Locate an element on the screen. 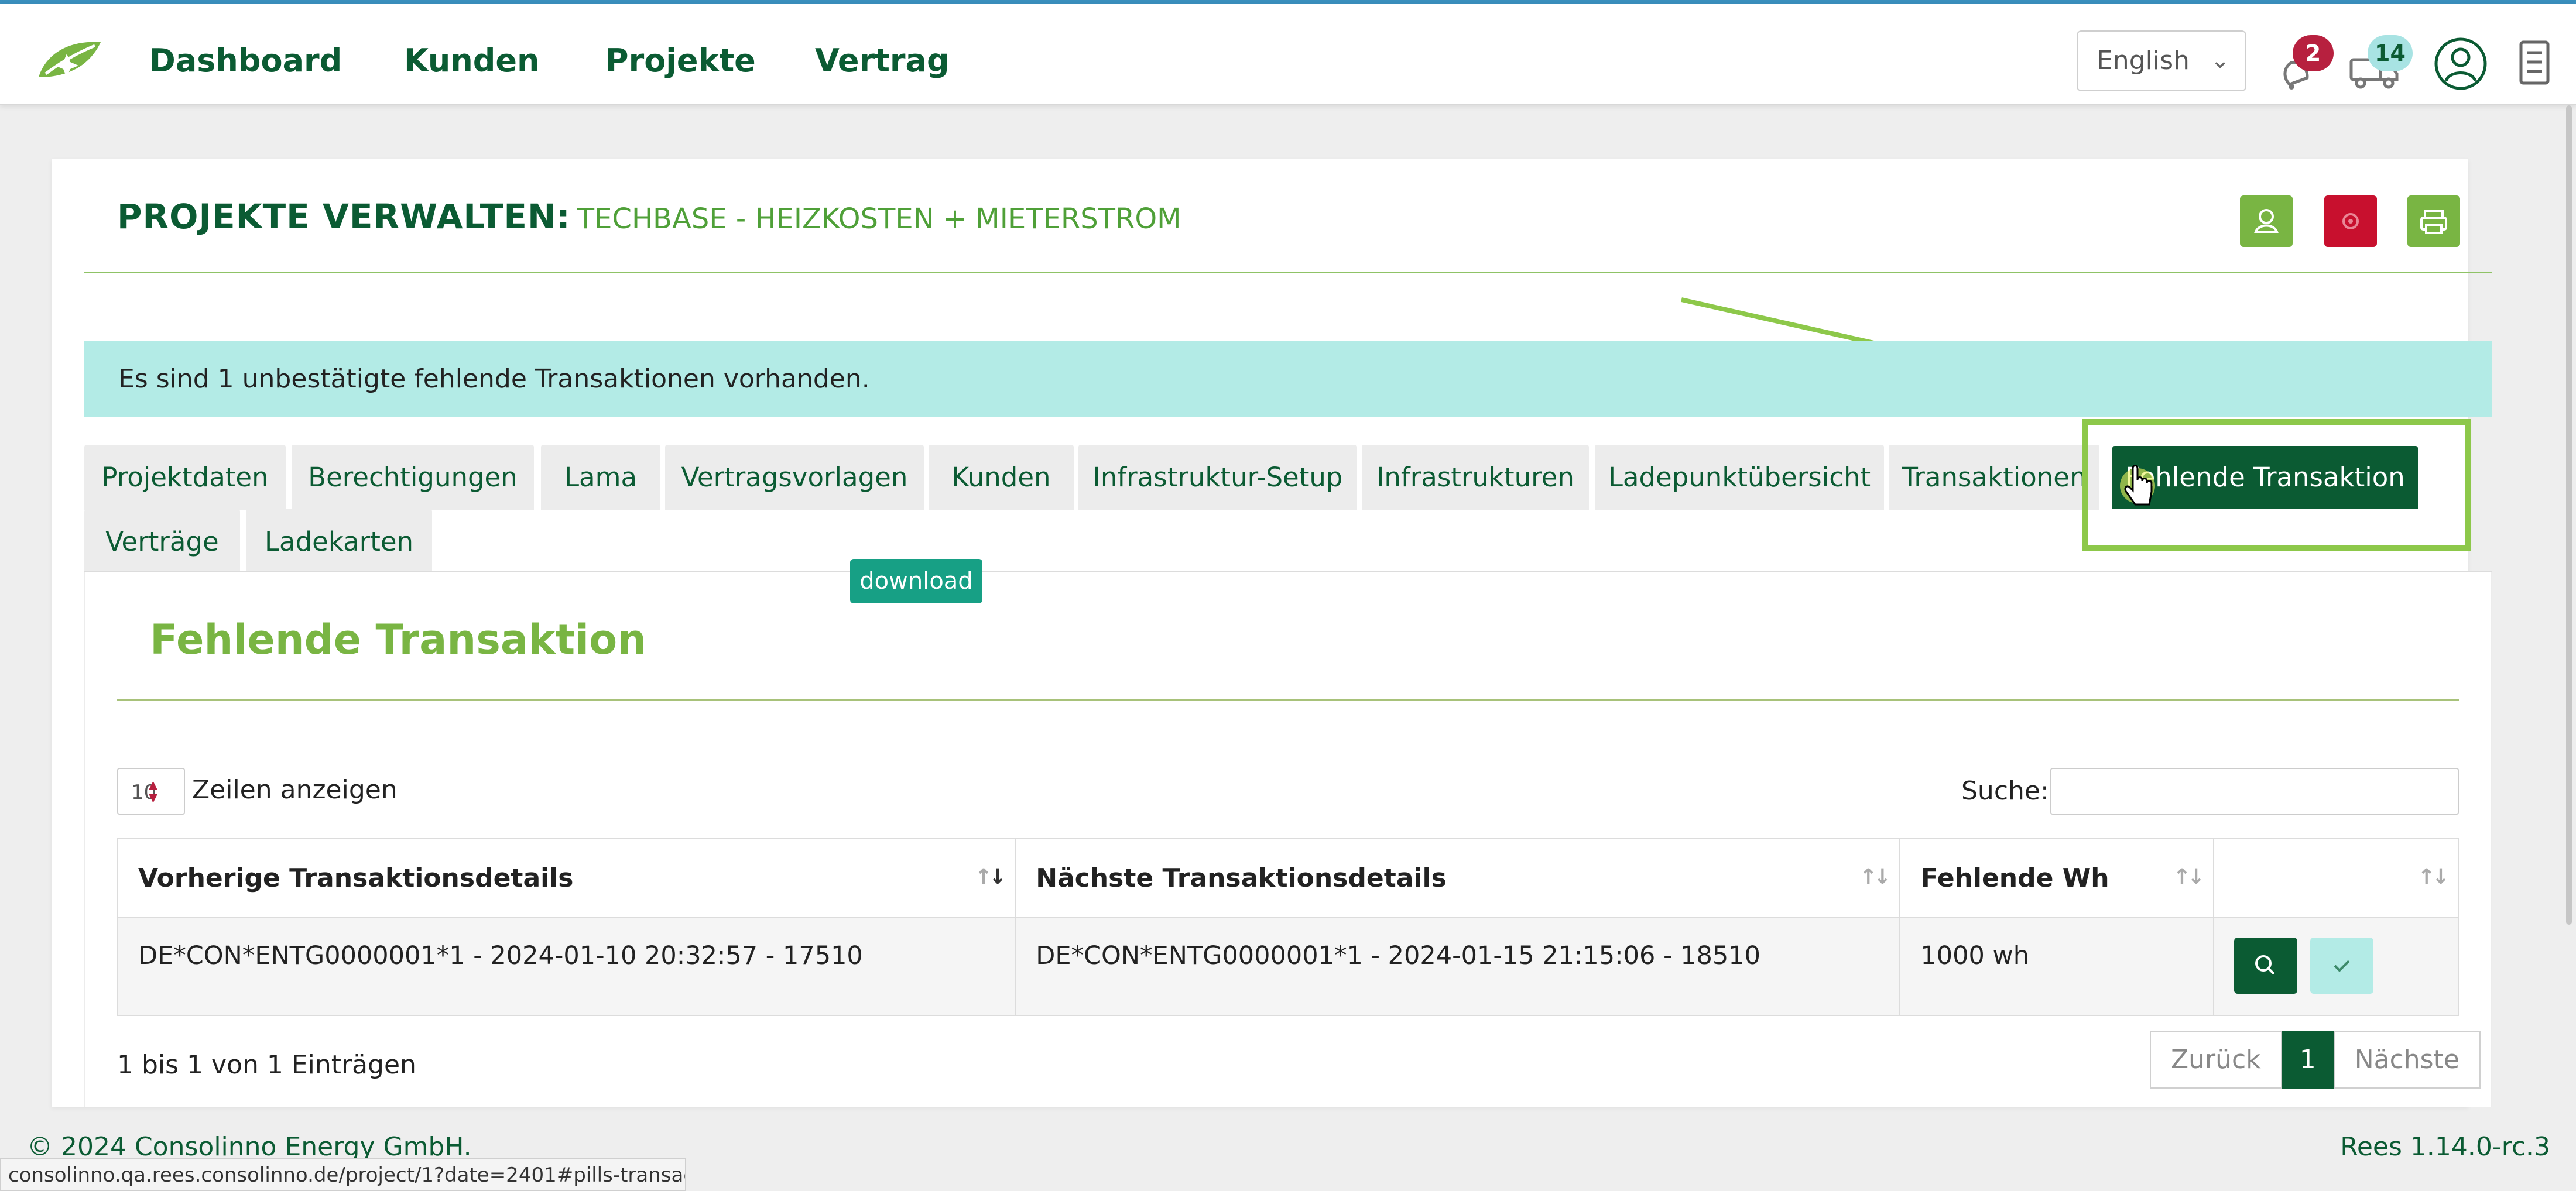  messages-button: 14 is located at coordinates (2380, 64).